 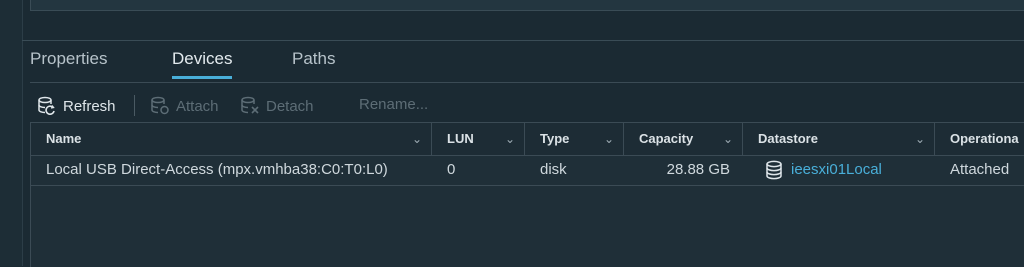 What do you see at coordinates (553, 169) in the screenshot?
I see `cell-type: disk` at bounding box center [553, 169].